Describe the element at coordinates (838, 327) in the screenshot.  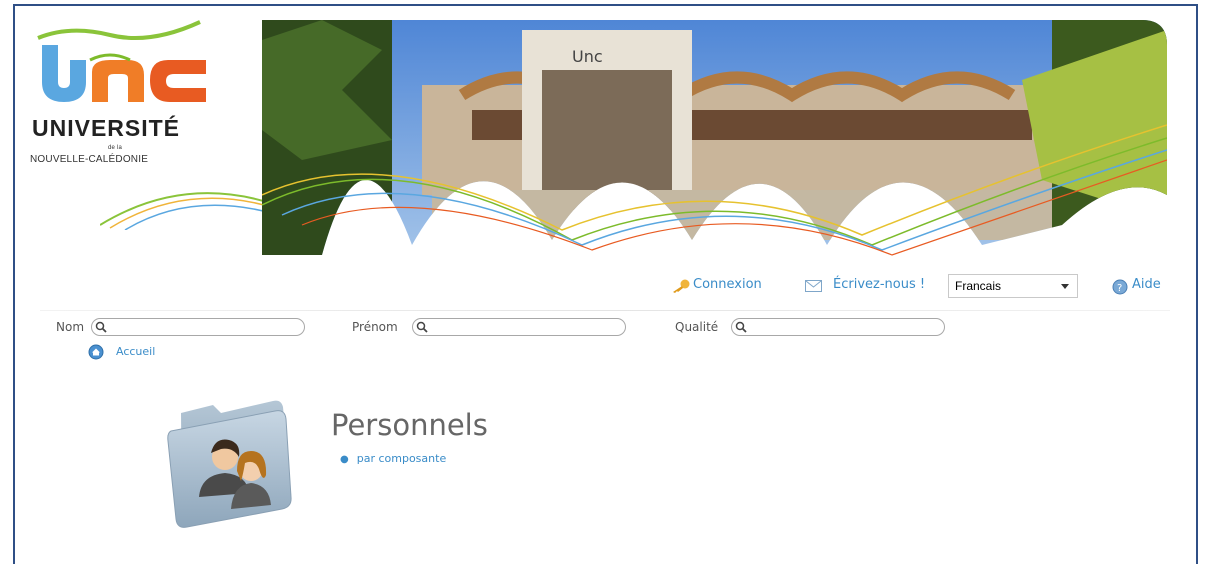
I see `search-input-qualite` at that location.